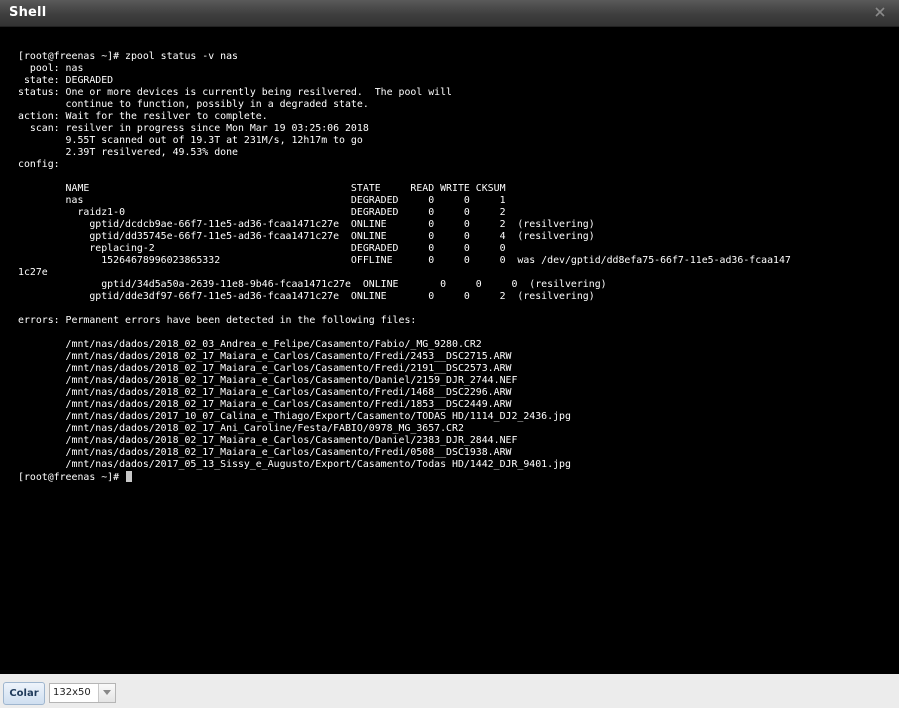 The width and height of the screenshot is (899, 708). Describe the element at coordinates (106, 693) in the screenshot. I see `chevron-down-icon` at that location.